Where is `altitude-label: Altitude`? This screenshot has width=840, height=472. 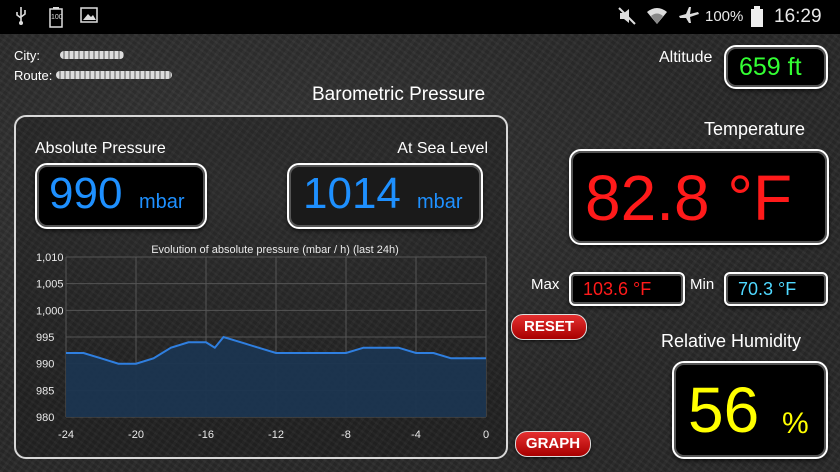 altitude-label: Altitude is located at coordinates (686, 57).